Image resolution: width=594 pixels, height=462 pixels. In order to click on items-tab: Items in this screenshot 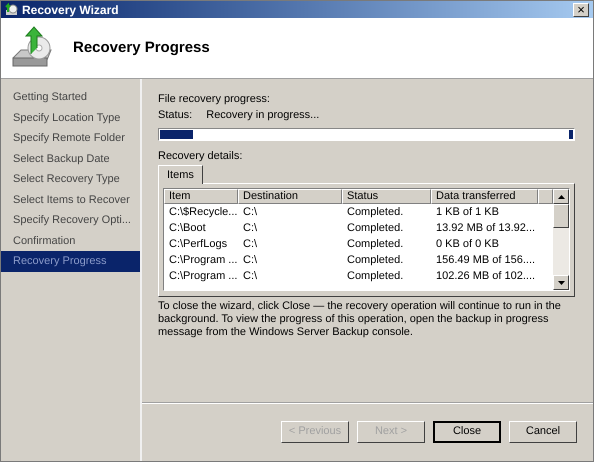, I will do `click(180, 174)`.